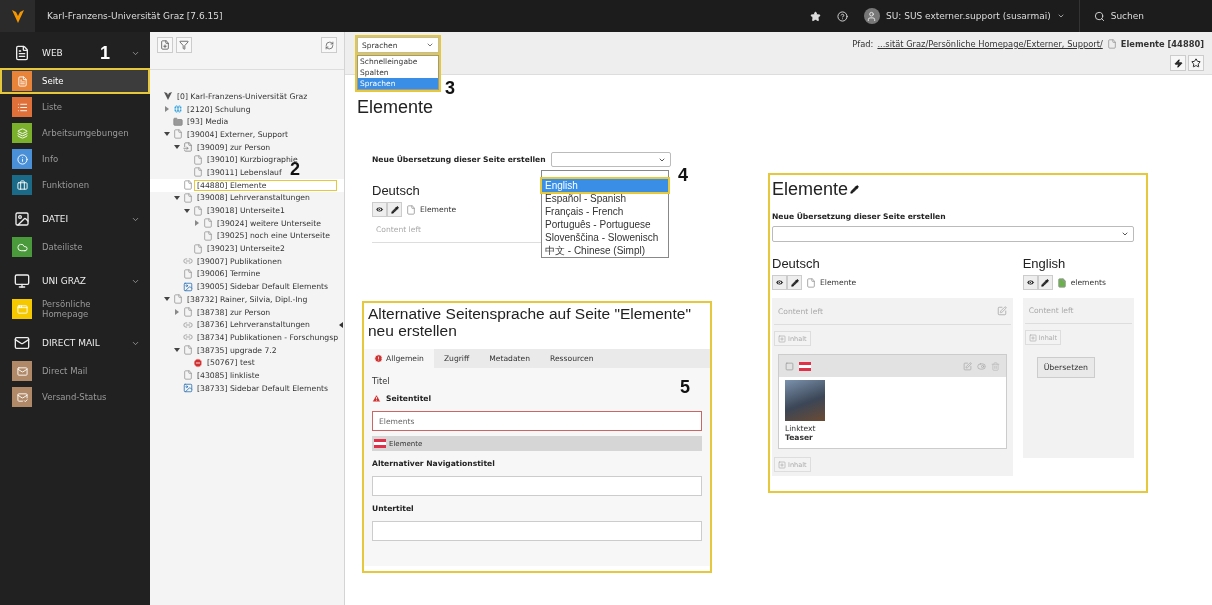  I want to click on module-item: Arbeitsumgebungen, so click(75, 133).